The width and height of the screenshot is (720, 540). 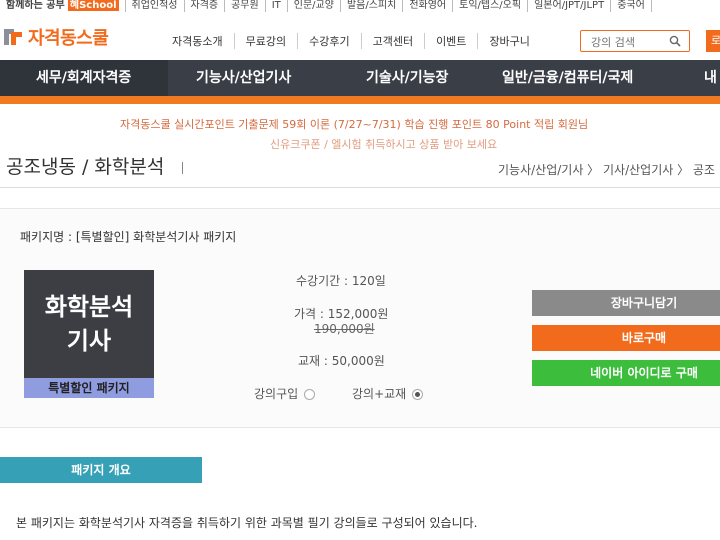 What do you see at coordinates (710, 78) in the screenshot?
I see `main-nav-item-more: 내` at bounding box center [710, 78].